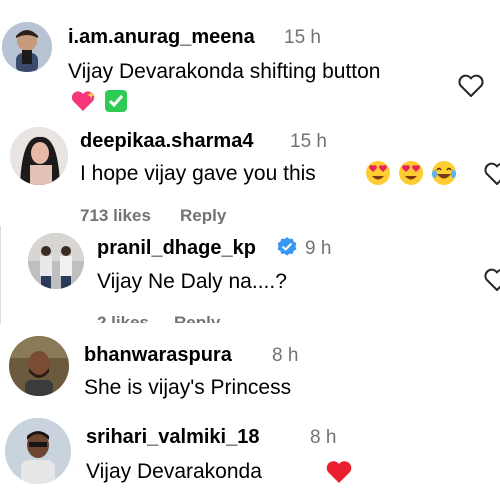  Describe the element at coordinates (198, 173) in the screenshot. I see `comment-text: I hope vijay gave you this` at that location.